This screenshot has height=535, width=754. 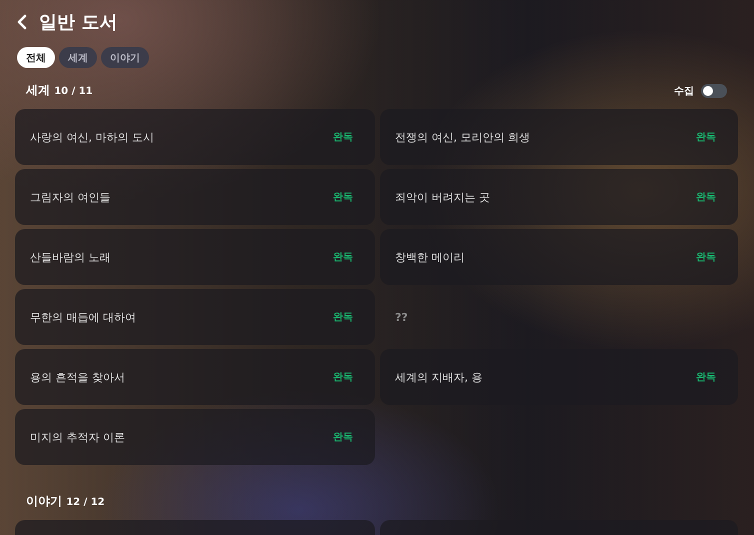 I want to click on book-title: 미지의 추적자 이론, so click(x=77, y=437).